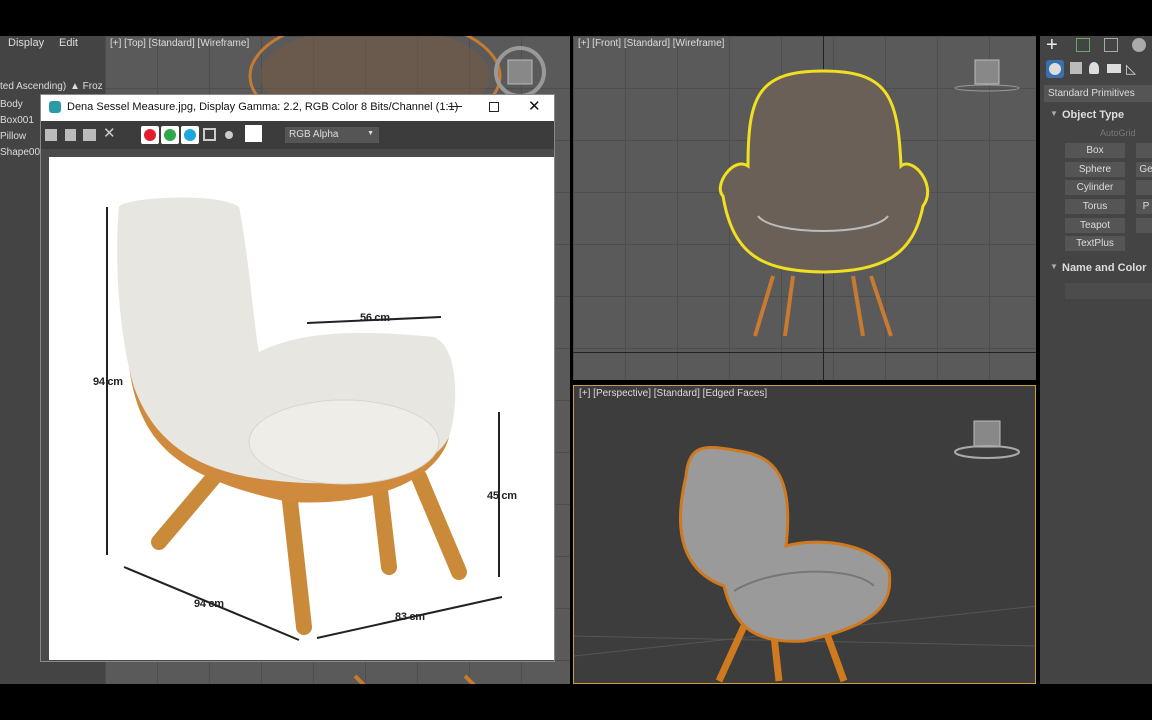  Describe the element at coordinates (13, 136) in the screenshot. I see `scene-item-pillow: Pillow` at that location.